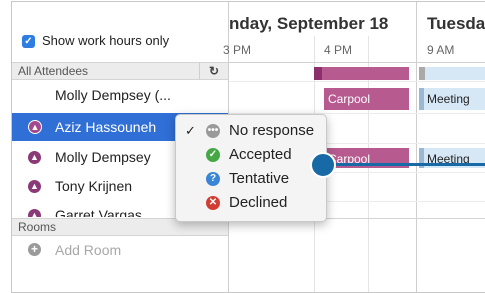 Image resolution: width=485 pixels, height=293 pixels. What do you see at coordinates (88, 250) in the screenshot?
I see `add-room-label: Add Room` at bounding box center [88, 250].